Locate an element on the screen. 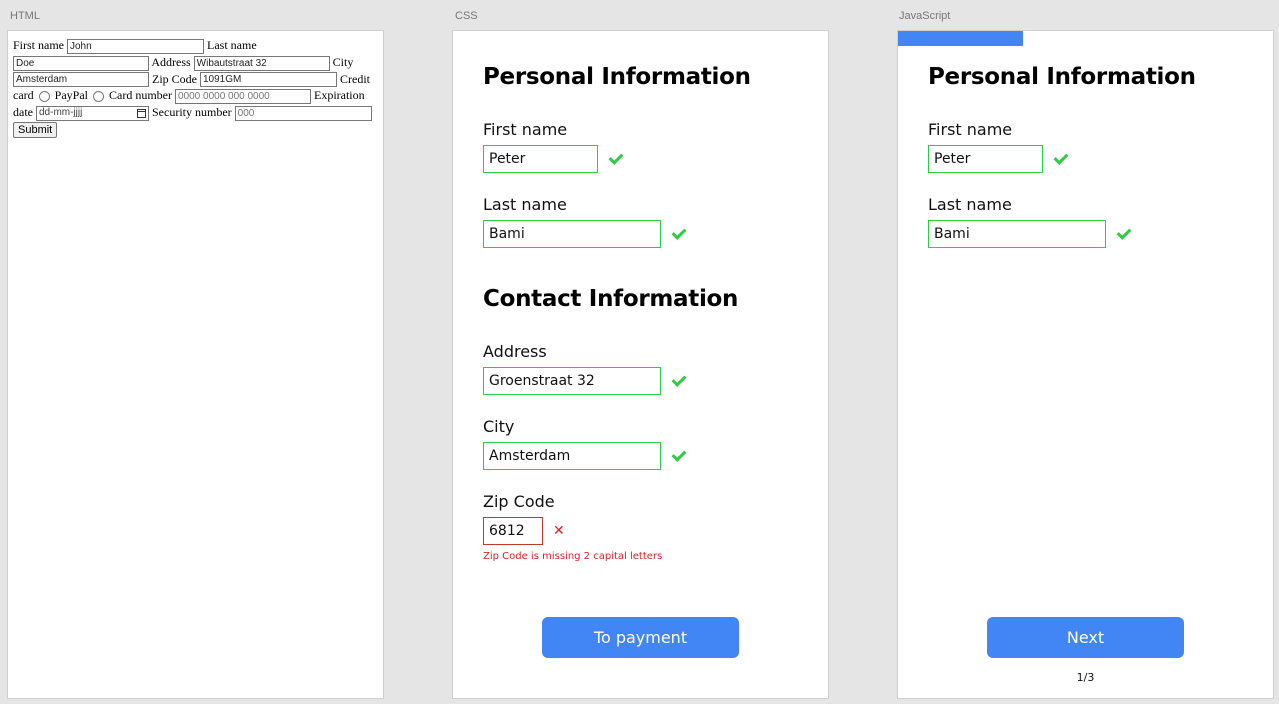 This screenshot has height=704, width=1279. frame-label-css: CSS is located at coordinates (466, 16).